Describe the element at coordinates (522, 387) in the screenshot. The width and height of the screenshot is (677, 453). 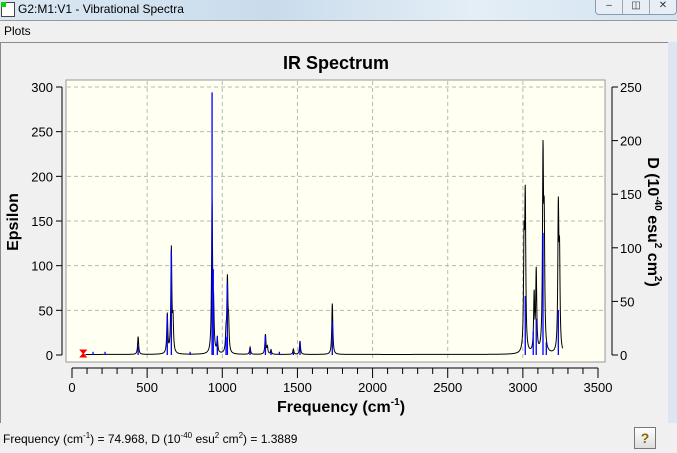
I see `x-tick-label: 3000` at that location.